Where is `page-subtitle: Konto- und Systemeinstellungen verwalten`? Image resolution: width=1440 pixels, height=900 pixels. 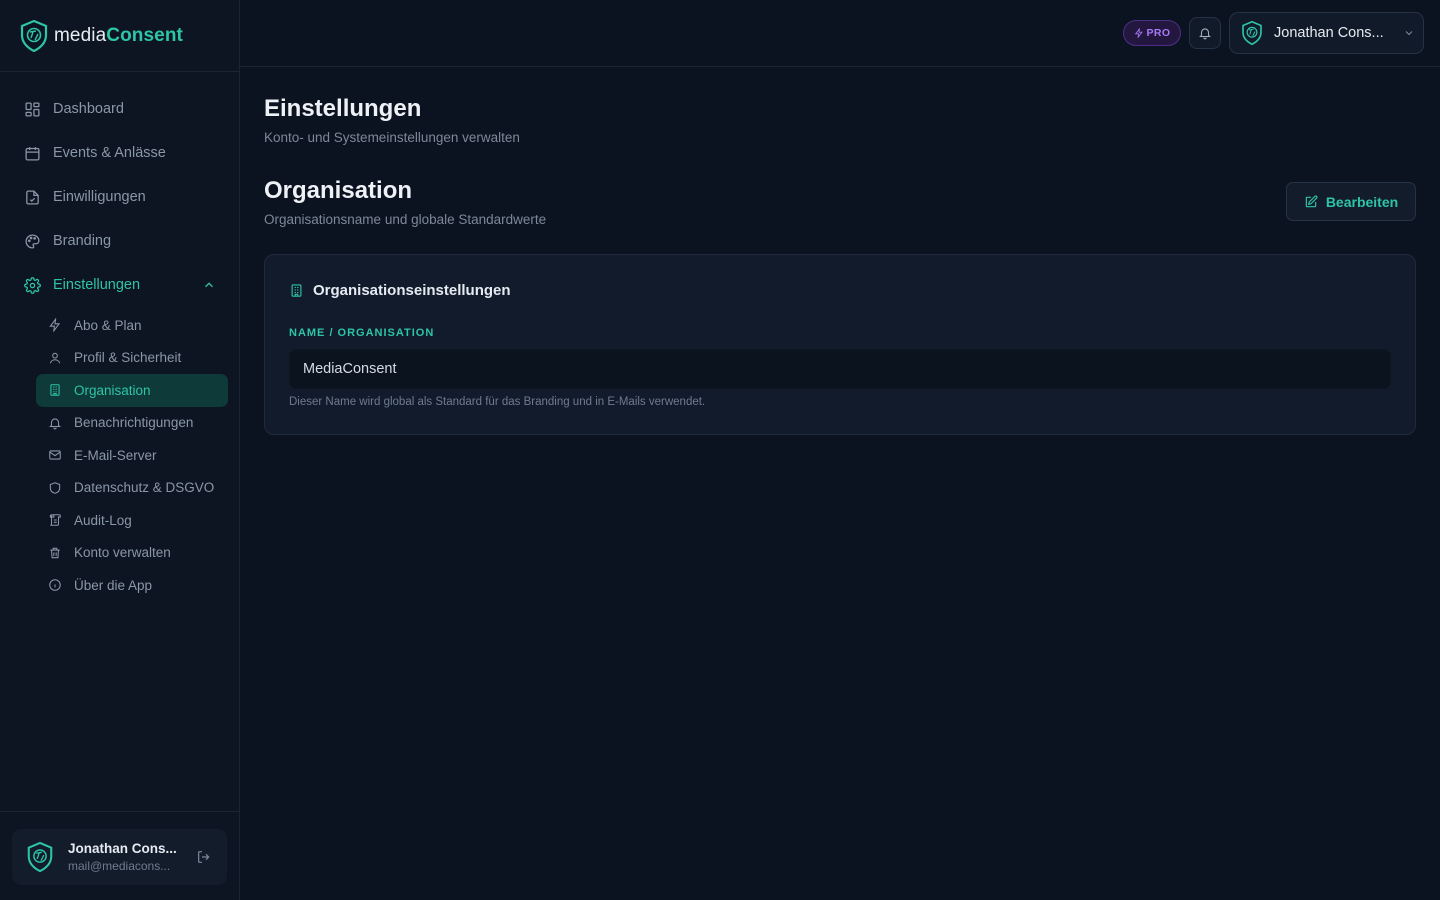 page-subtitle: Konto- und Systemeinstellungen verwalten is located at coordinates (392, 137).